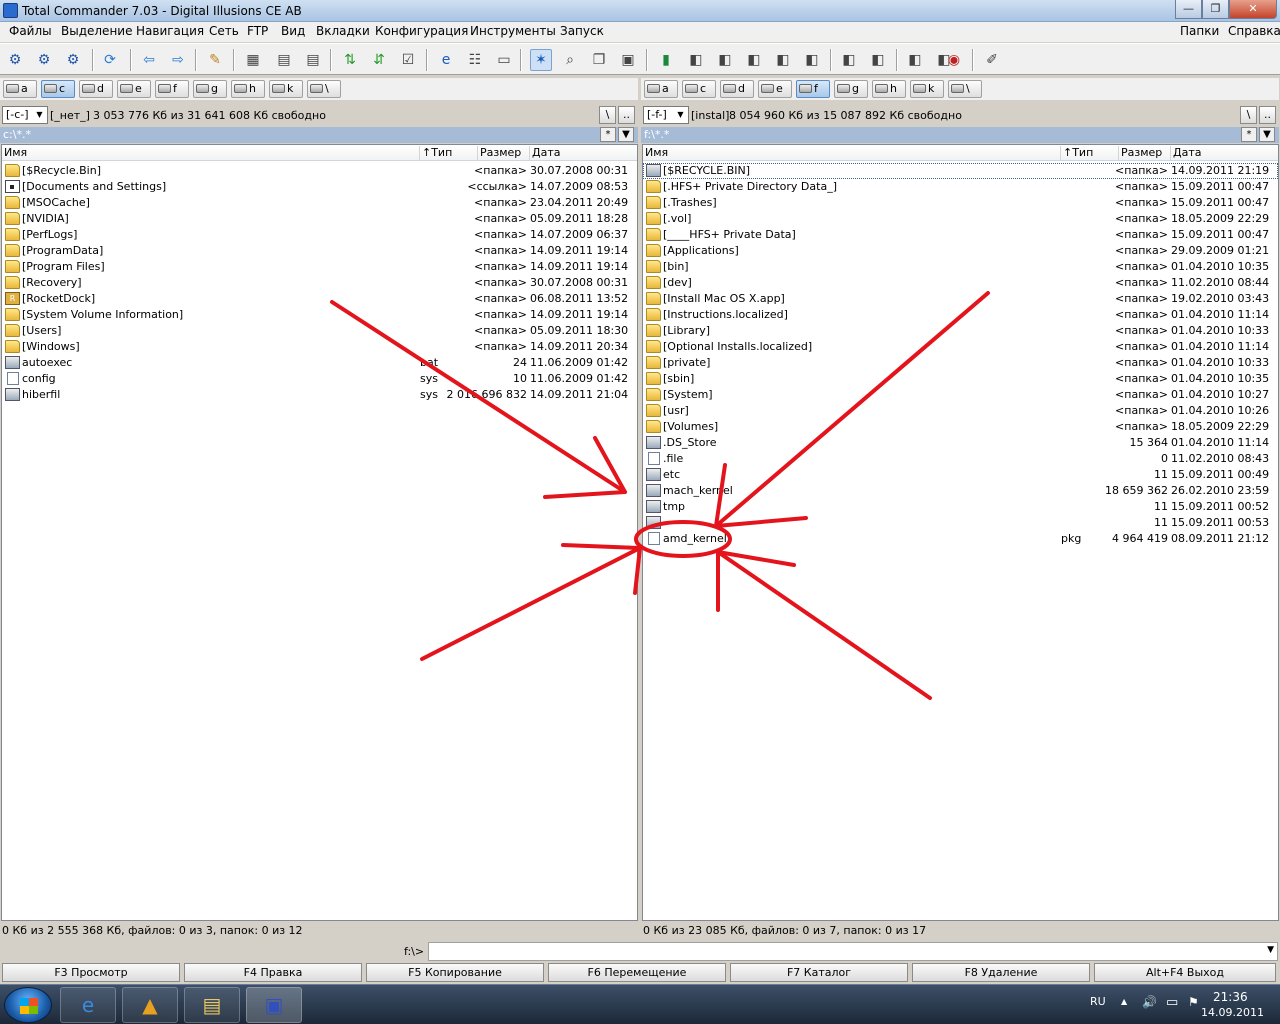  Describe the element at coordinates (960, 523) in the screenshot. I see `file-row: 11 15.09.2011 00:53` at that location.